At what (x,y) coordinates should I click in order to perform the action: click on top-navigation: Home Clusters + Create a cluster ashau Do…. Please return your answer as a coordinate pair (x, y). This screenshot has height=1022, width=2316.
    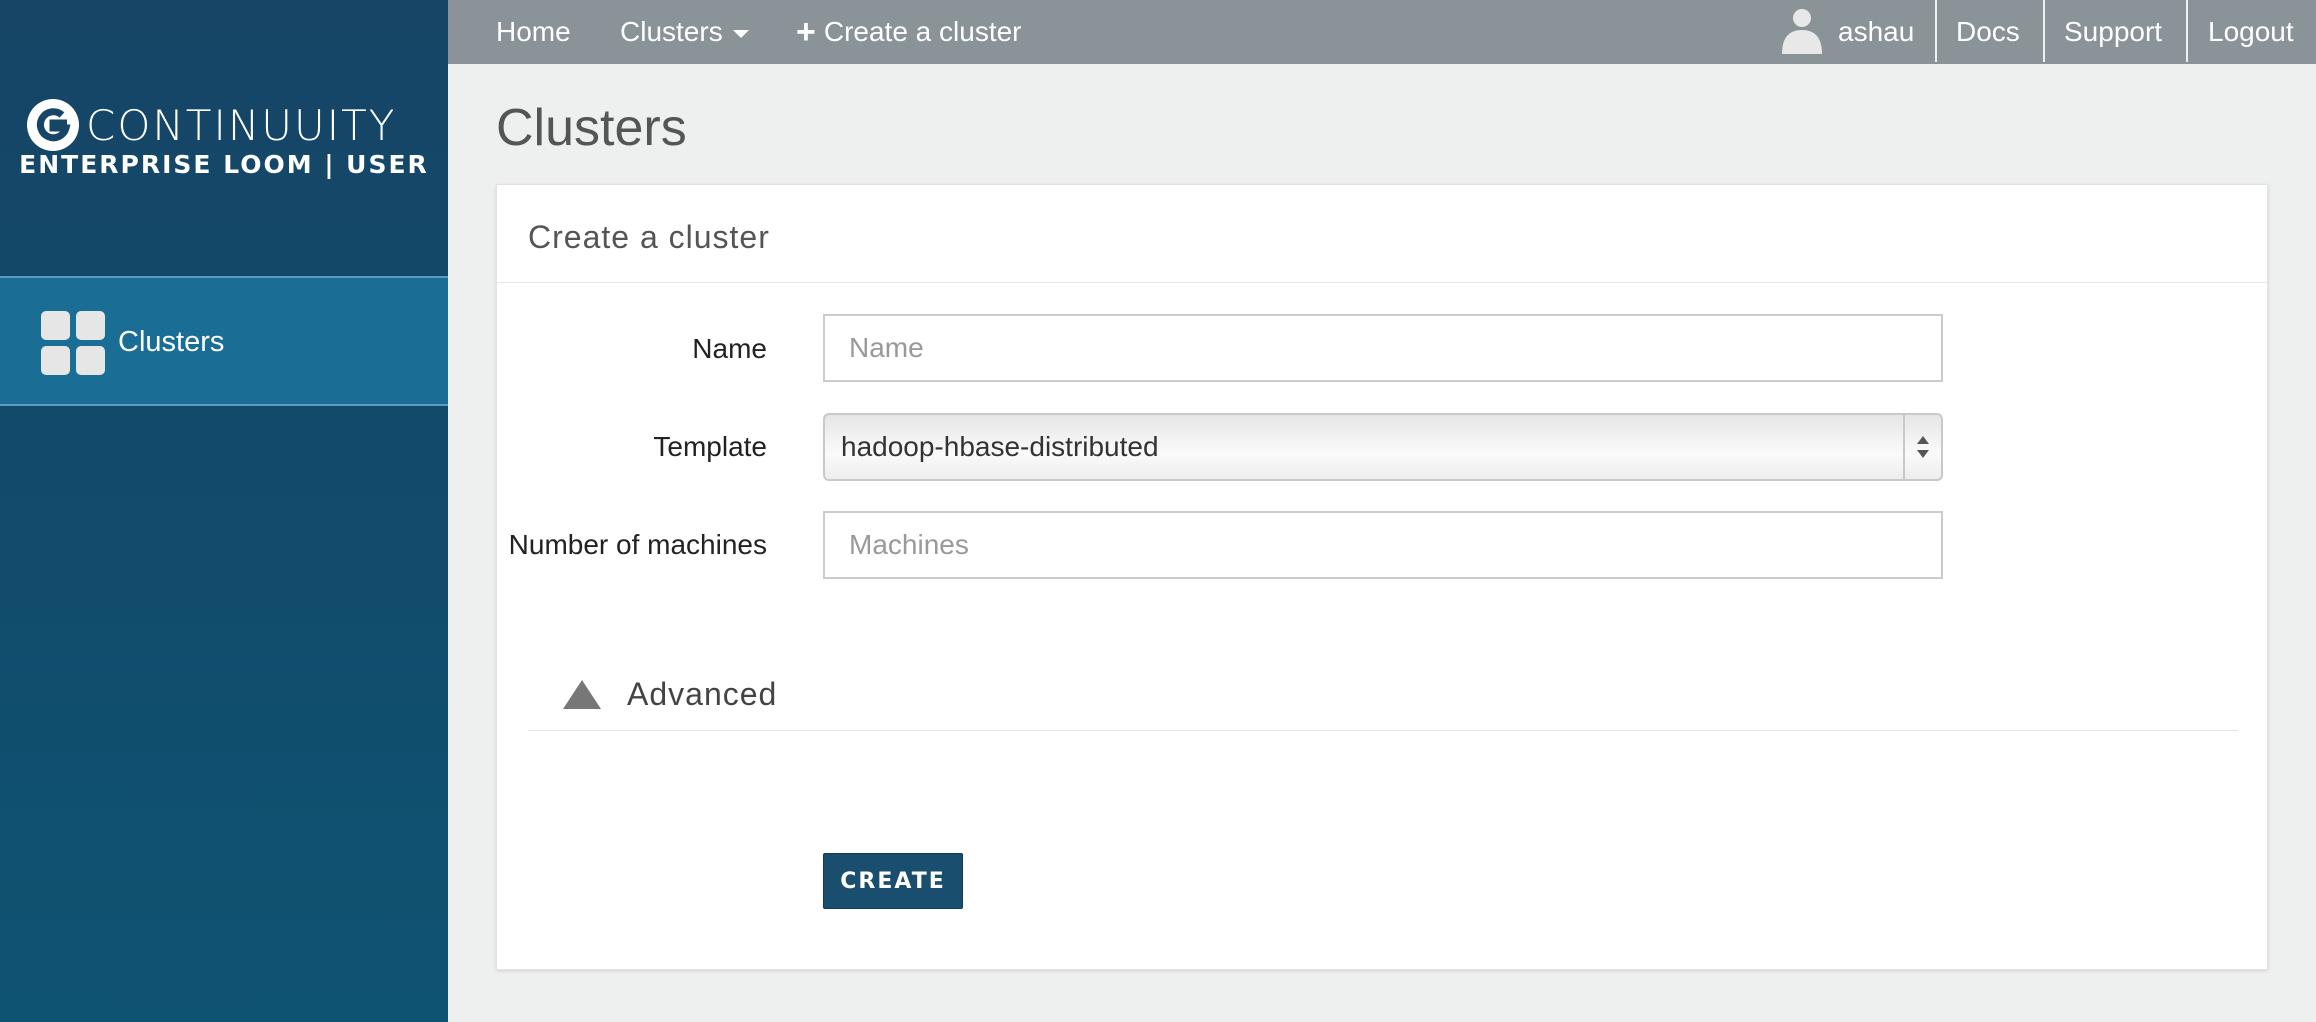
    Looking at the image, I should click on (1382, 32).